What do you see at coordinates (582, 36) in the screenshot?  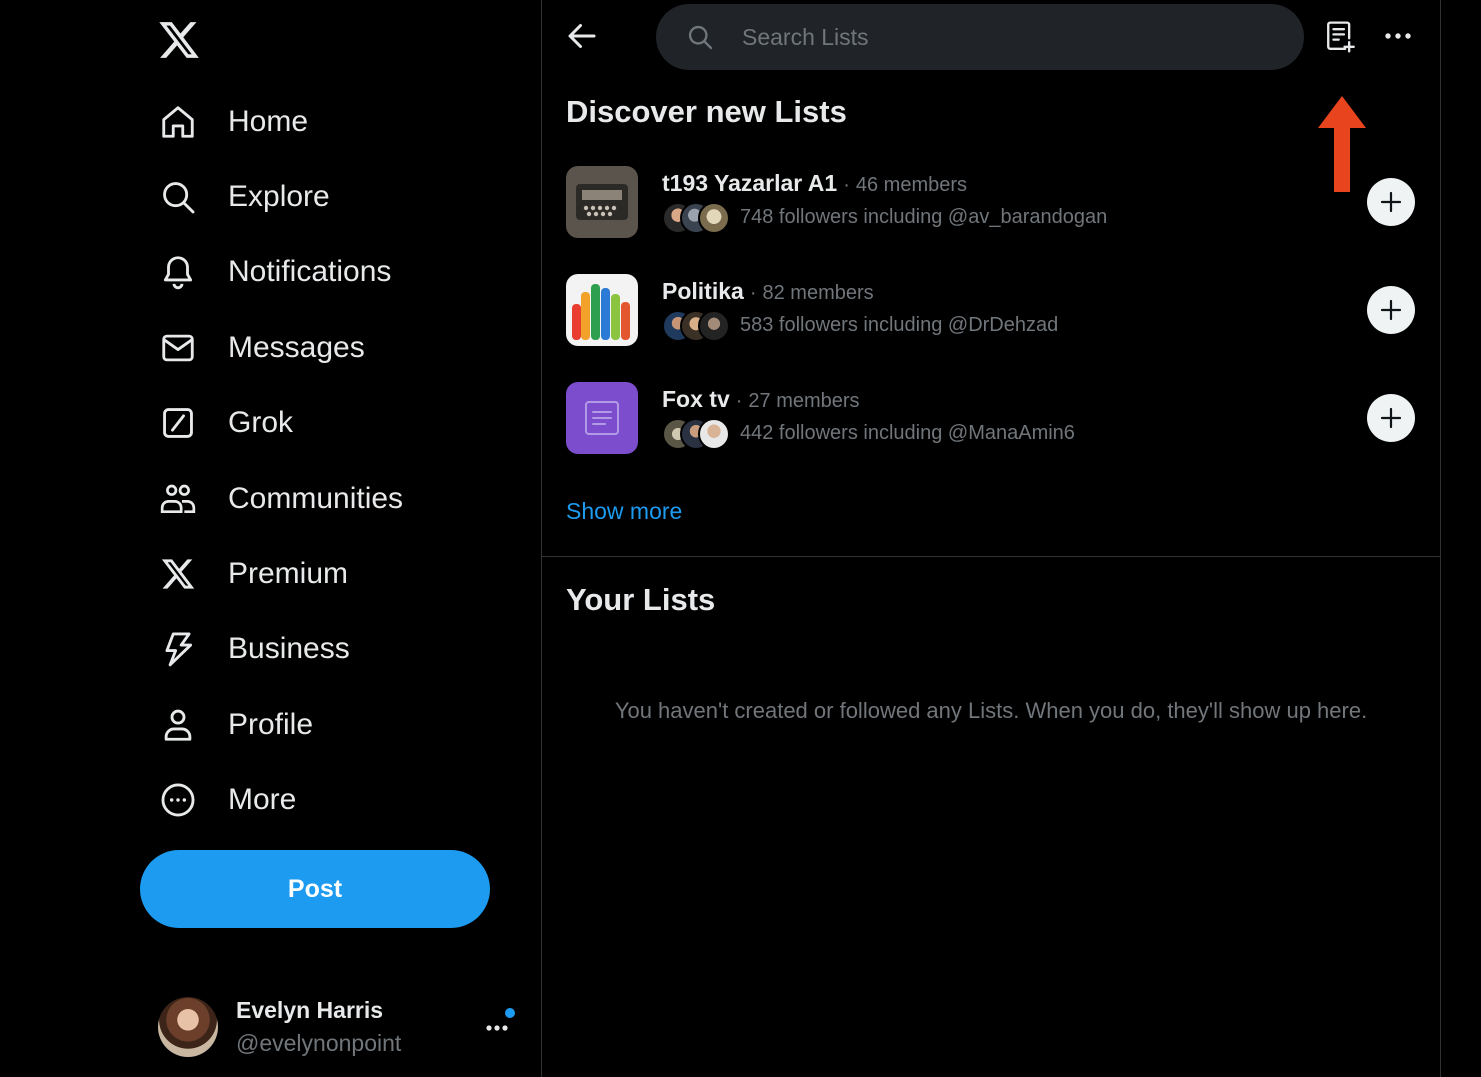 I see `back-arrow-icon` at bounding box center [582, 36].